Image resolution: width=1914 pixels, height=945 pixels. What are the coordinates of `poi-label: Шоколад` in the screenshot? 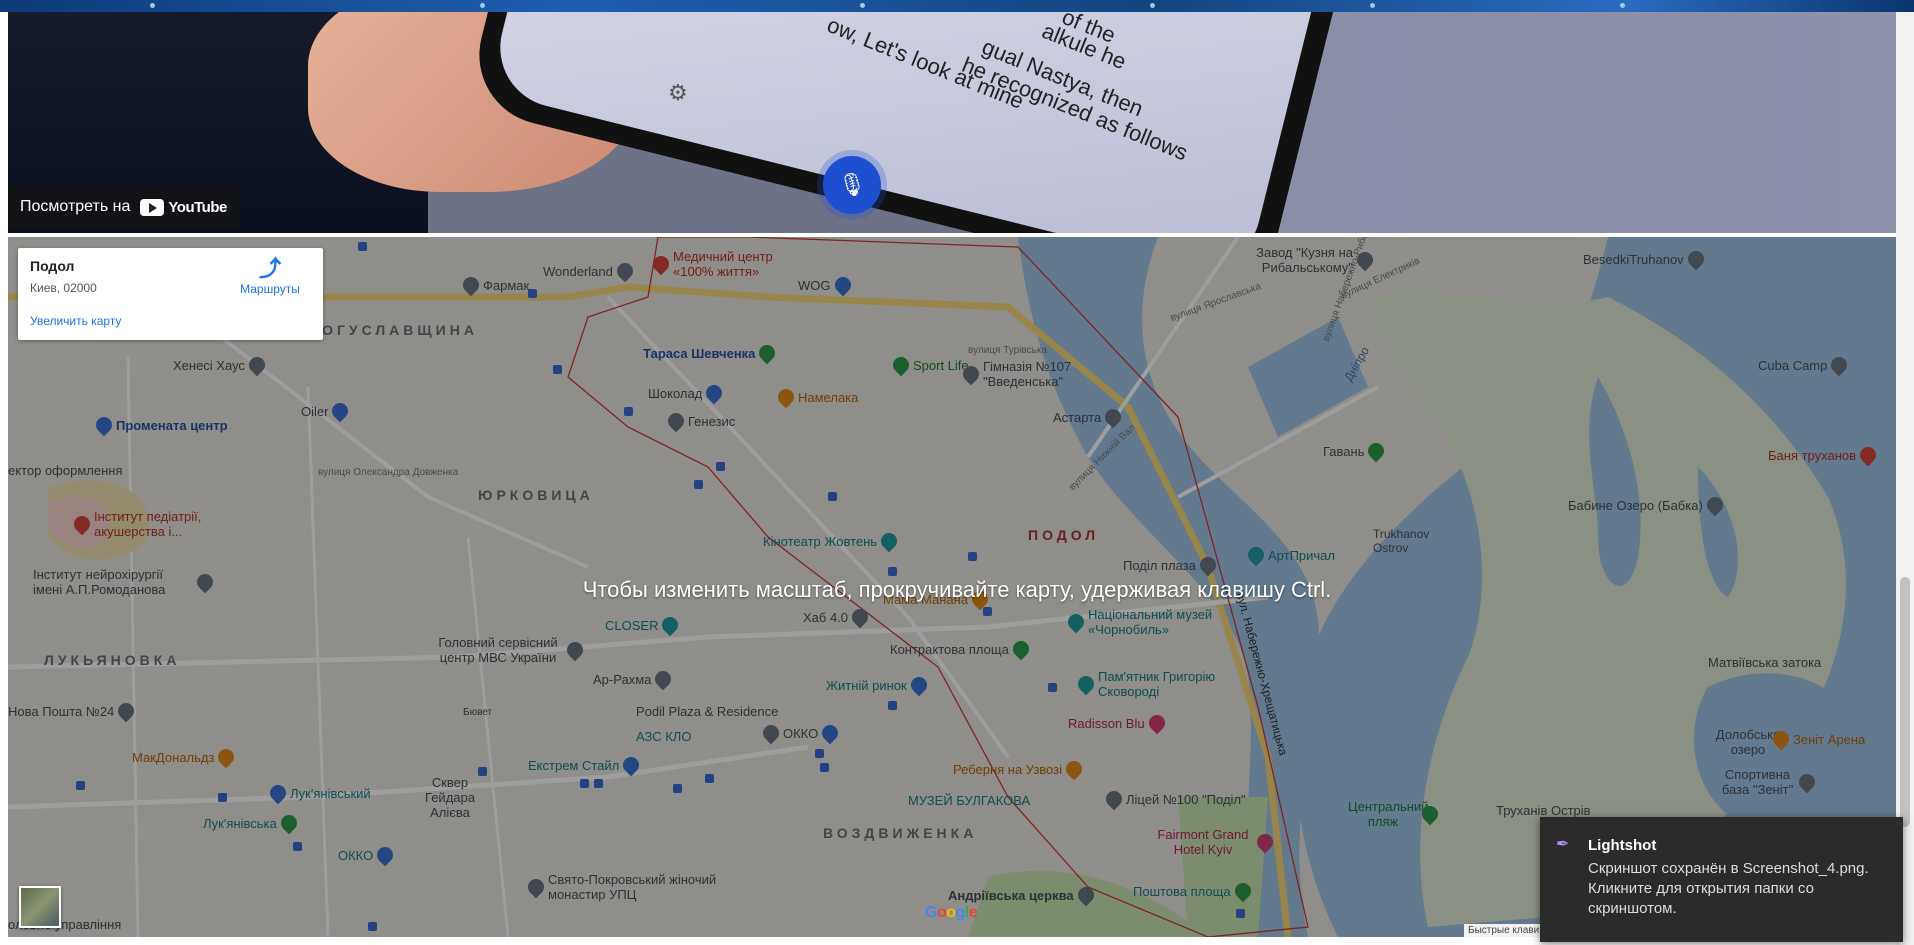 It's located at (675, 393).